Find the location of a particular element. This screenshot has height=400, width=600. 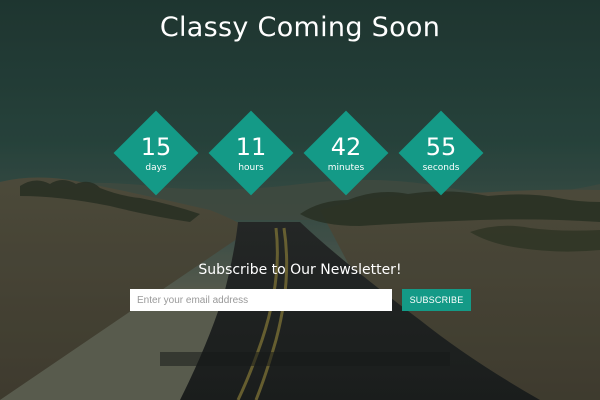

subscribe-button: SUBSCRIBE is located at coordinates (436, 300).